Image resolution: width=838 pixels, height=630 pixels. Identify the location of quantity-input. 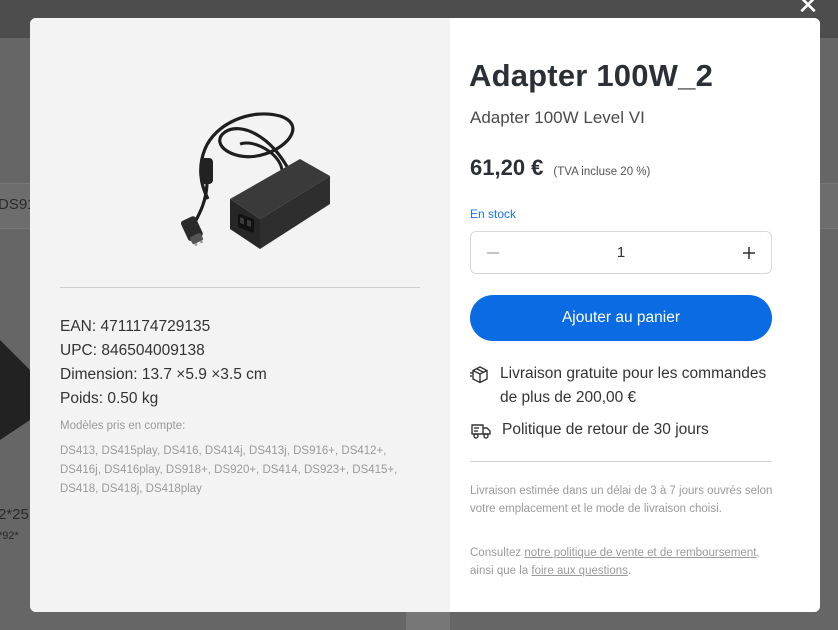
(621, 252).